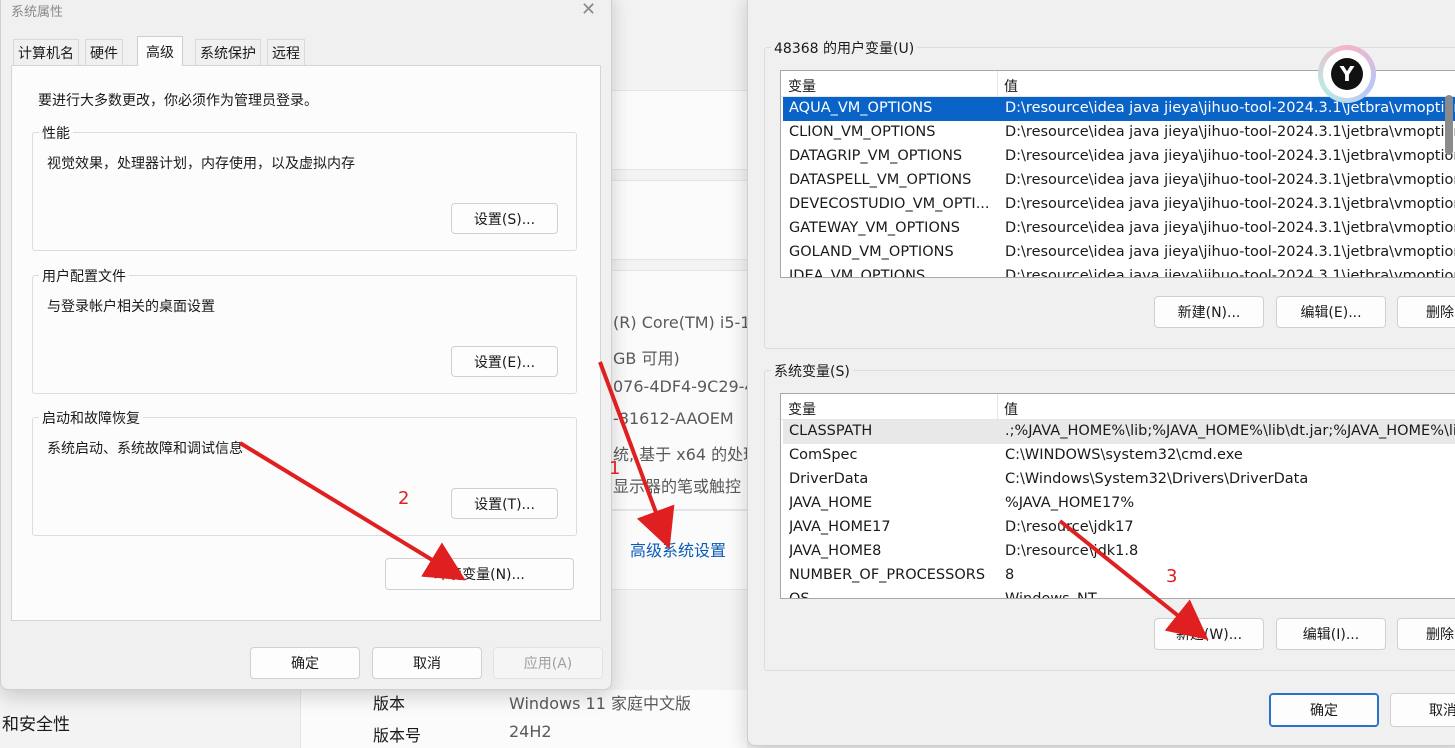 The width and height of the screenshot is (1455, 748). What do you see at coordinates (1118, 407) in the screenshot?
I see `system-list-header: 变量 值` at bounding box center [1118, 407].